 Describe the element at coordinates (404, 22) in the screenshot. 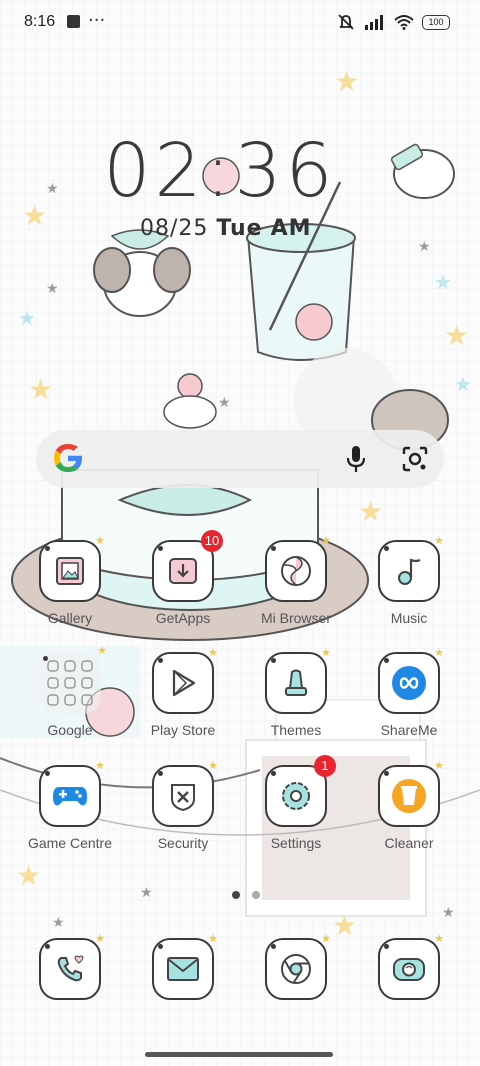

I see `wifi-icon` at that location.